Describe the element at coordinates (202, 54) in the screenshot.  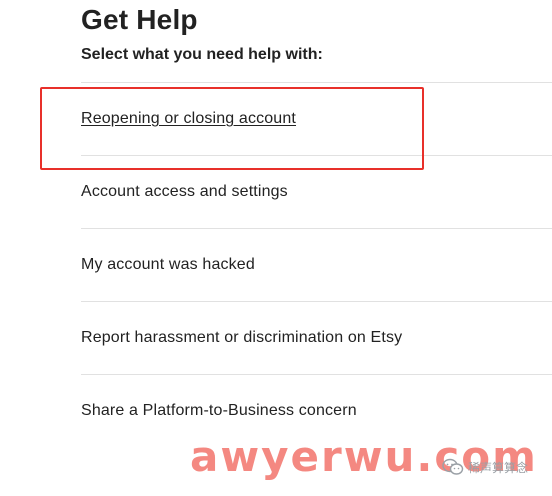
I see `page-subtitle: Select what you need help with:` at that location.